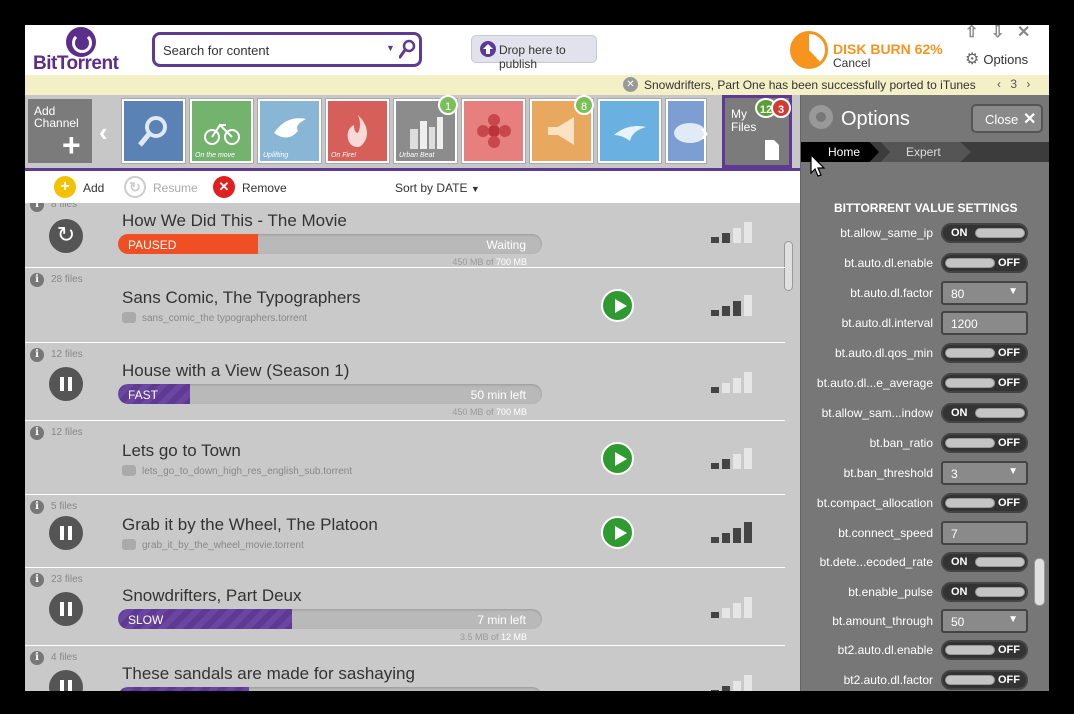 The image size is (1074, 714). Describe the element at coordinates (479, 637) in the screenshot. I see `downloaded-size: 3.5 MB of` at that location.